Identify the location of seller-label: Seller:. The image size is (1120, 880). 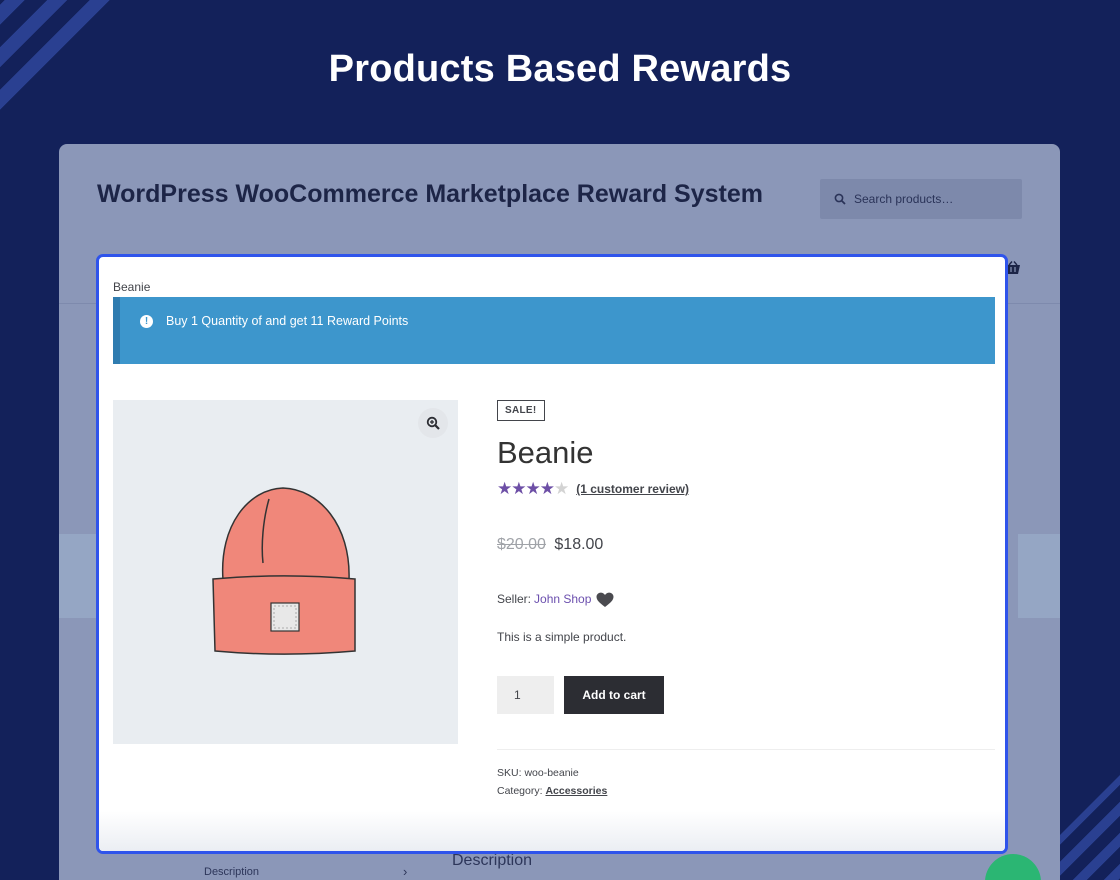
(514, 598).